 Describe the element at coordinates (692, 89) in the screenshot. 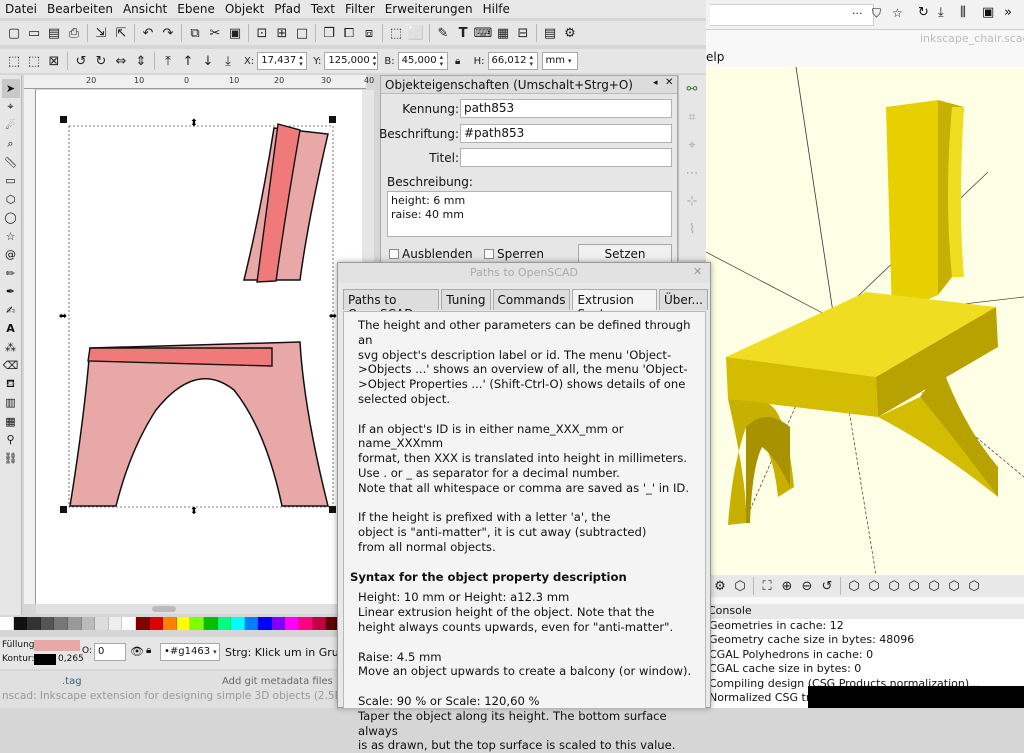

I see `snap-toggle-icon: ⚯` at that location.